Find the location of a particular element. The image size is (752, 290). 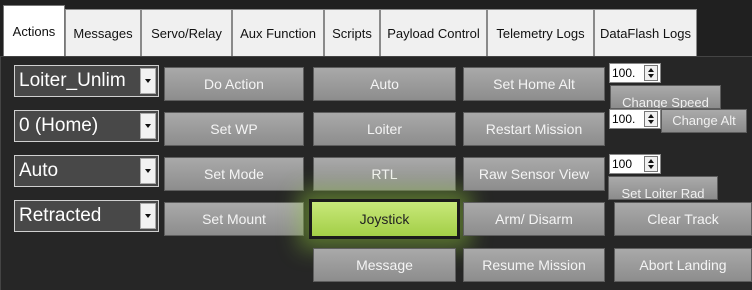

set-mount-button: Set Mount is located at coordinates (234, 219).